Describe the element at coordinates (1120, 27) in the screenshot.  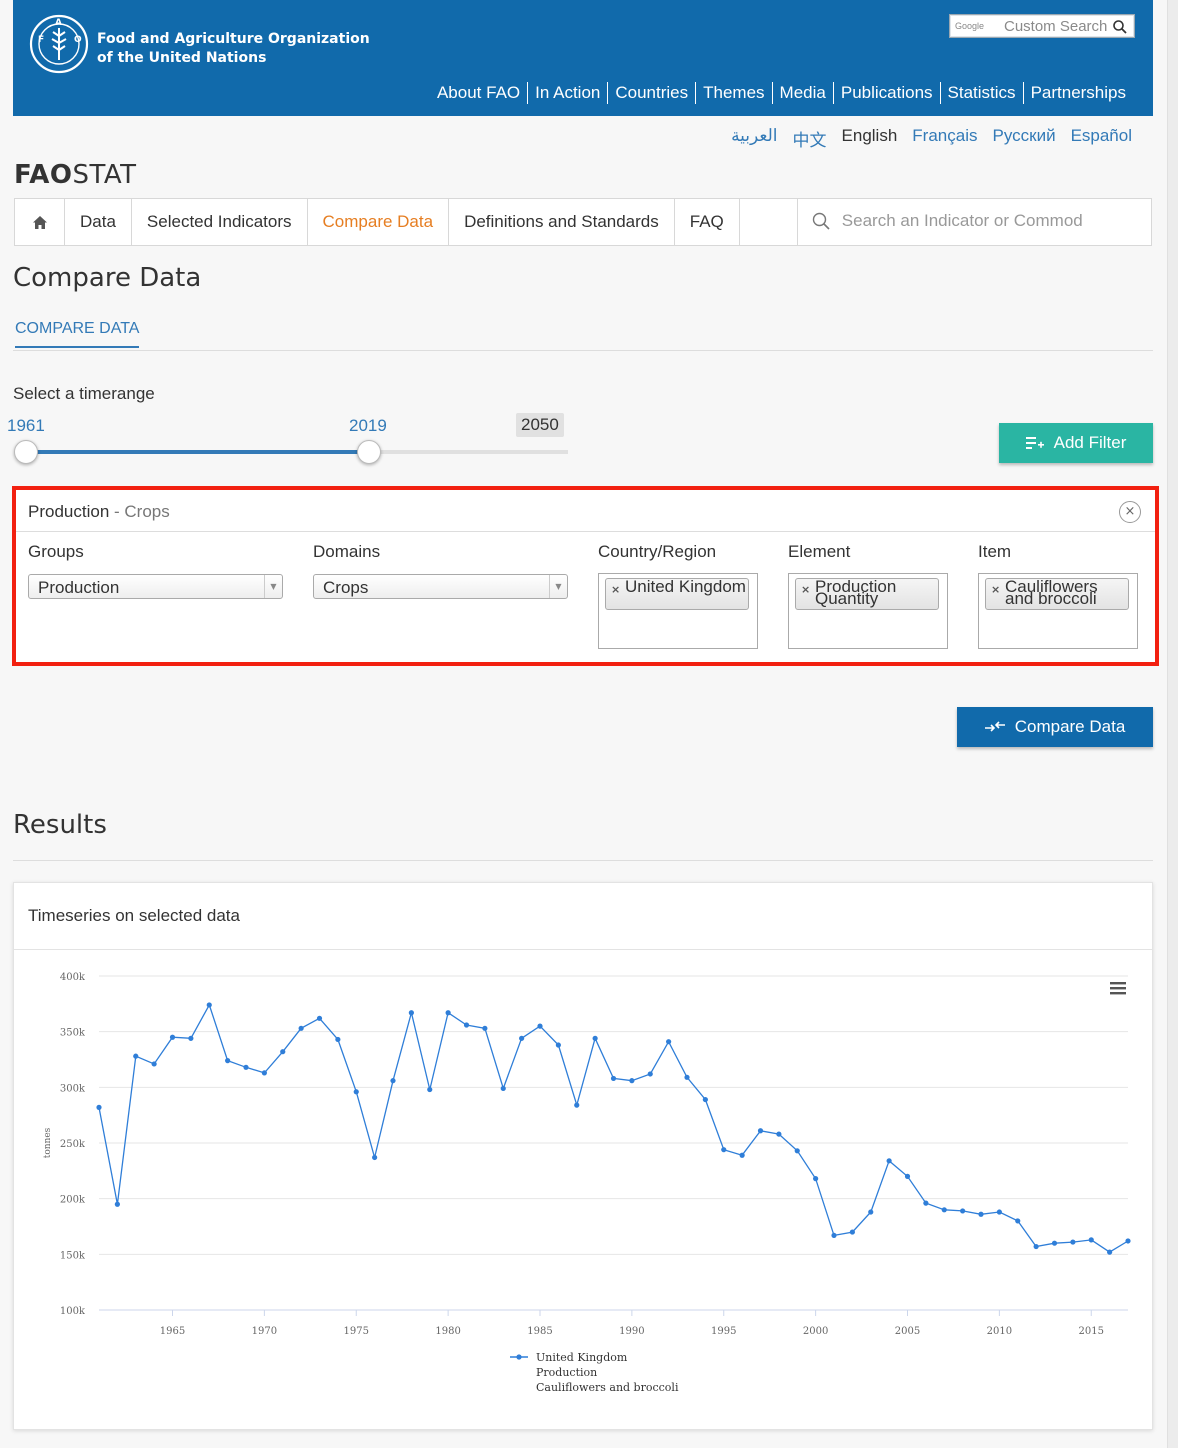
I see `search-icon` at that location.